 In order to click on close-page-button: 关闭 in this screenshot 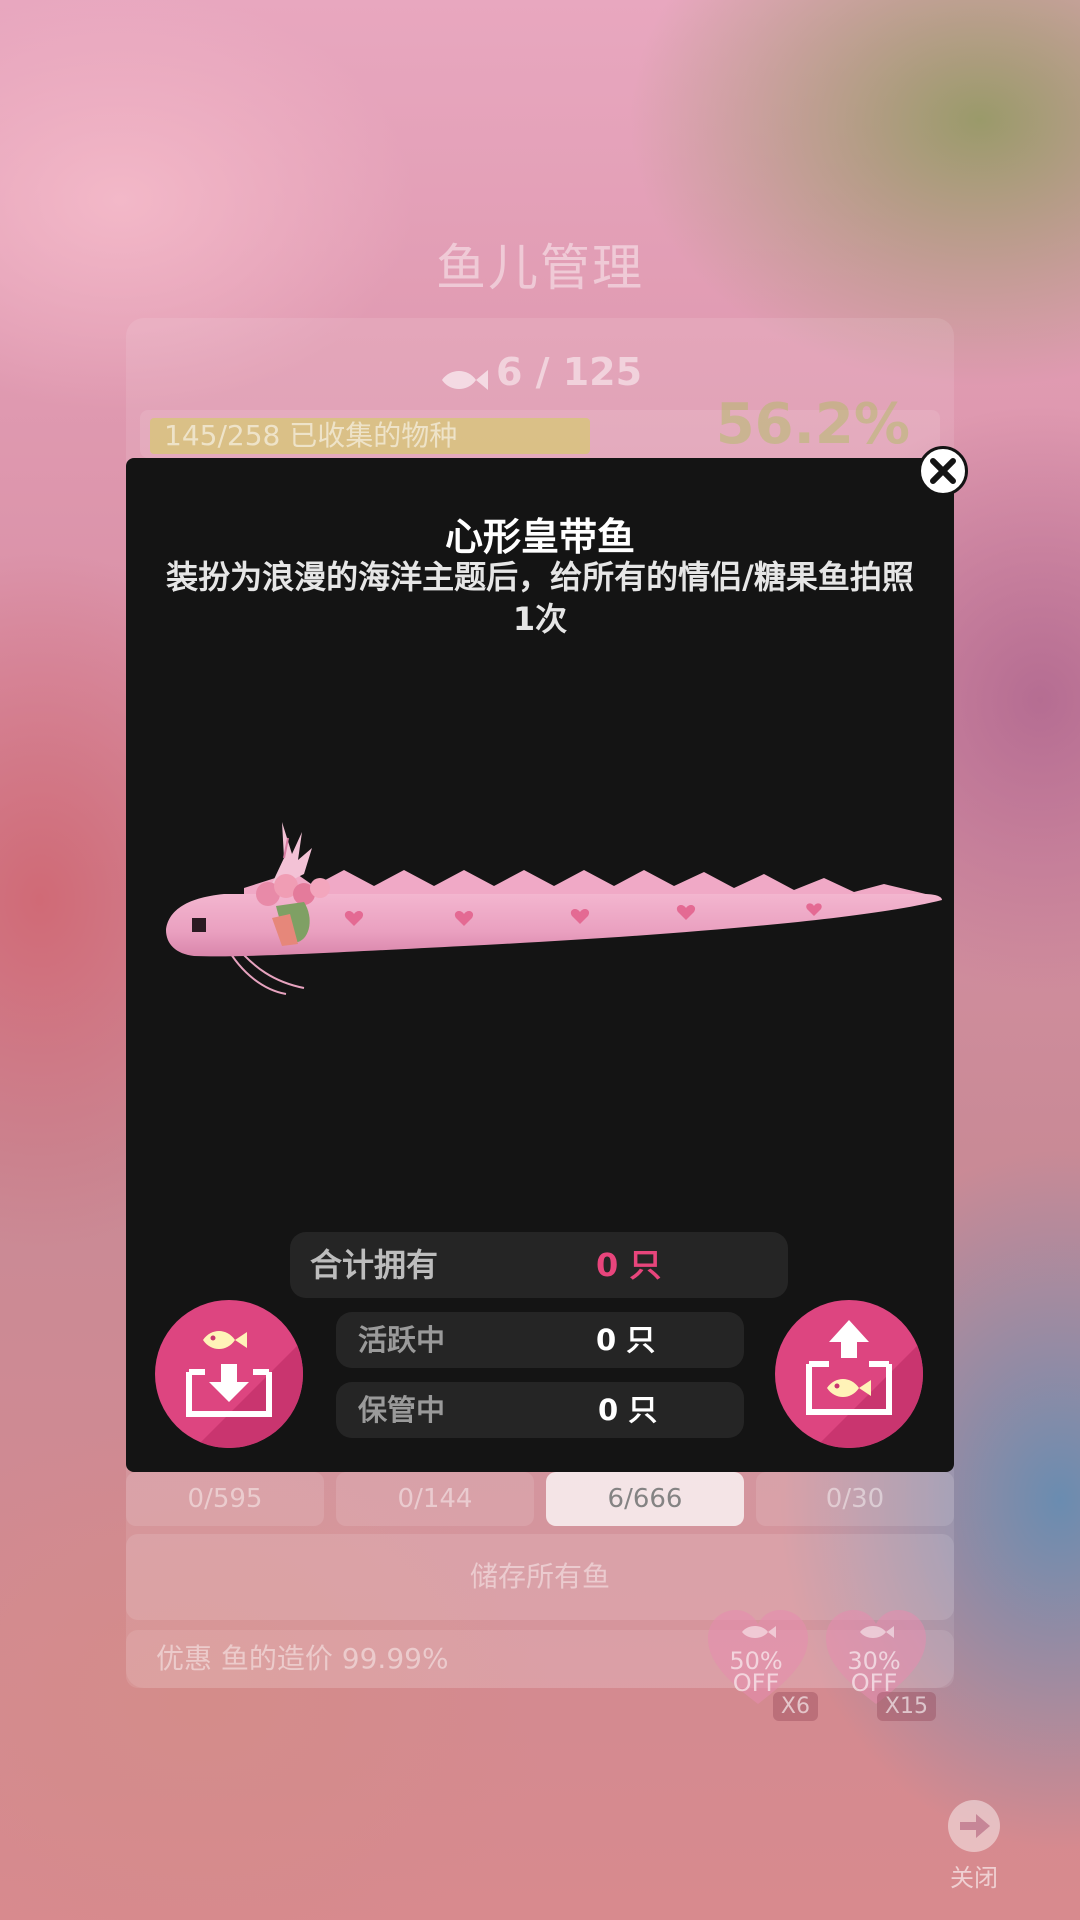, I will do `click(974, 1846)`.